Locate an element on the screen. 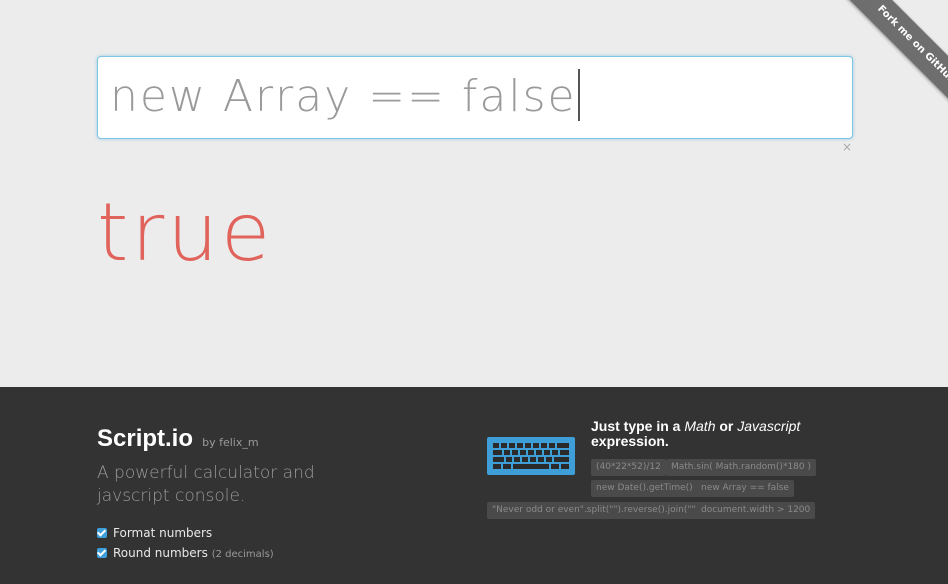 This screenshot has width=948, height=584. hint-math: Math is located at coordinates (700, 426).